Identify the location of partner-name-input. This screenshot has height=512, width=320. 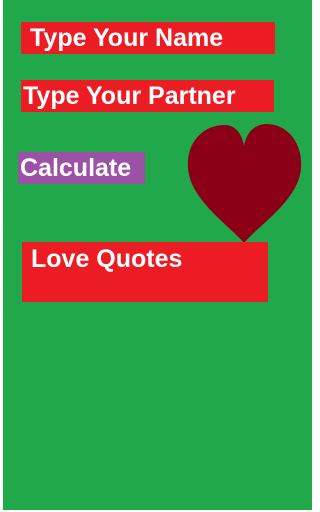
(147, 96).